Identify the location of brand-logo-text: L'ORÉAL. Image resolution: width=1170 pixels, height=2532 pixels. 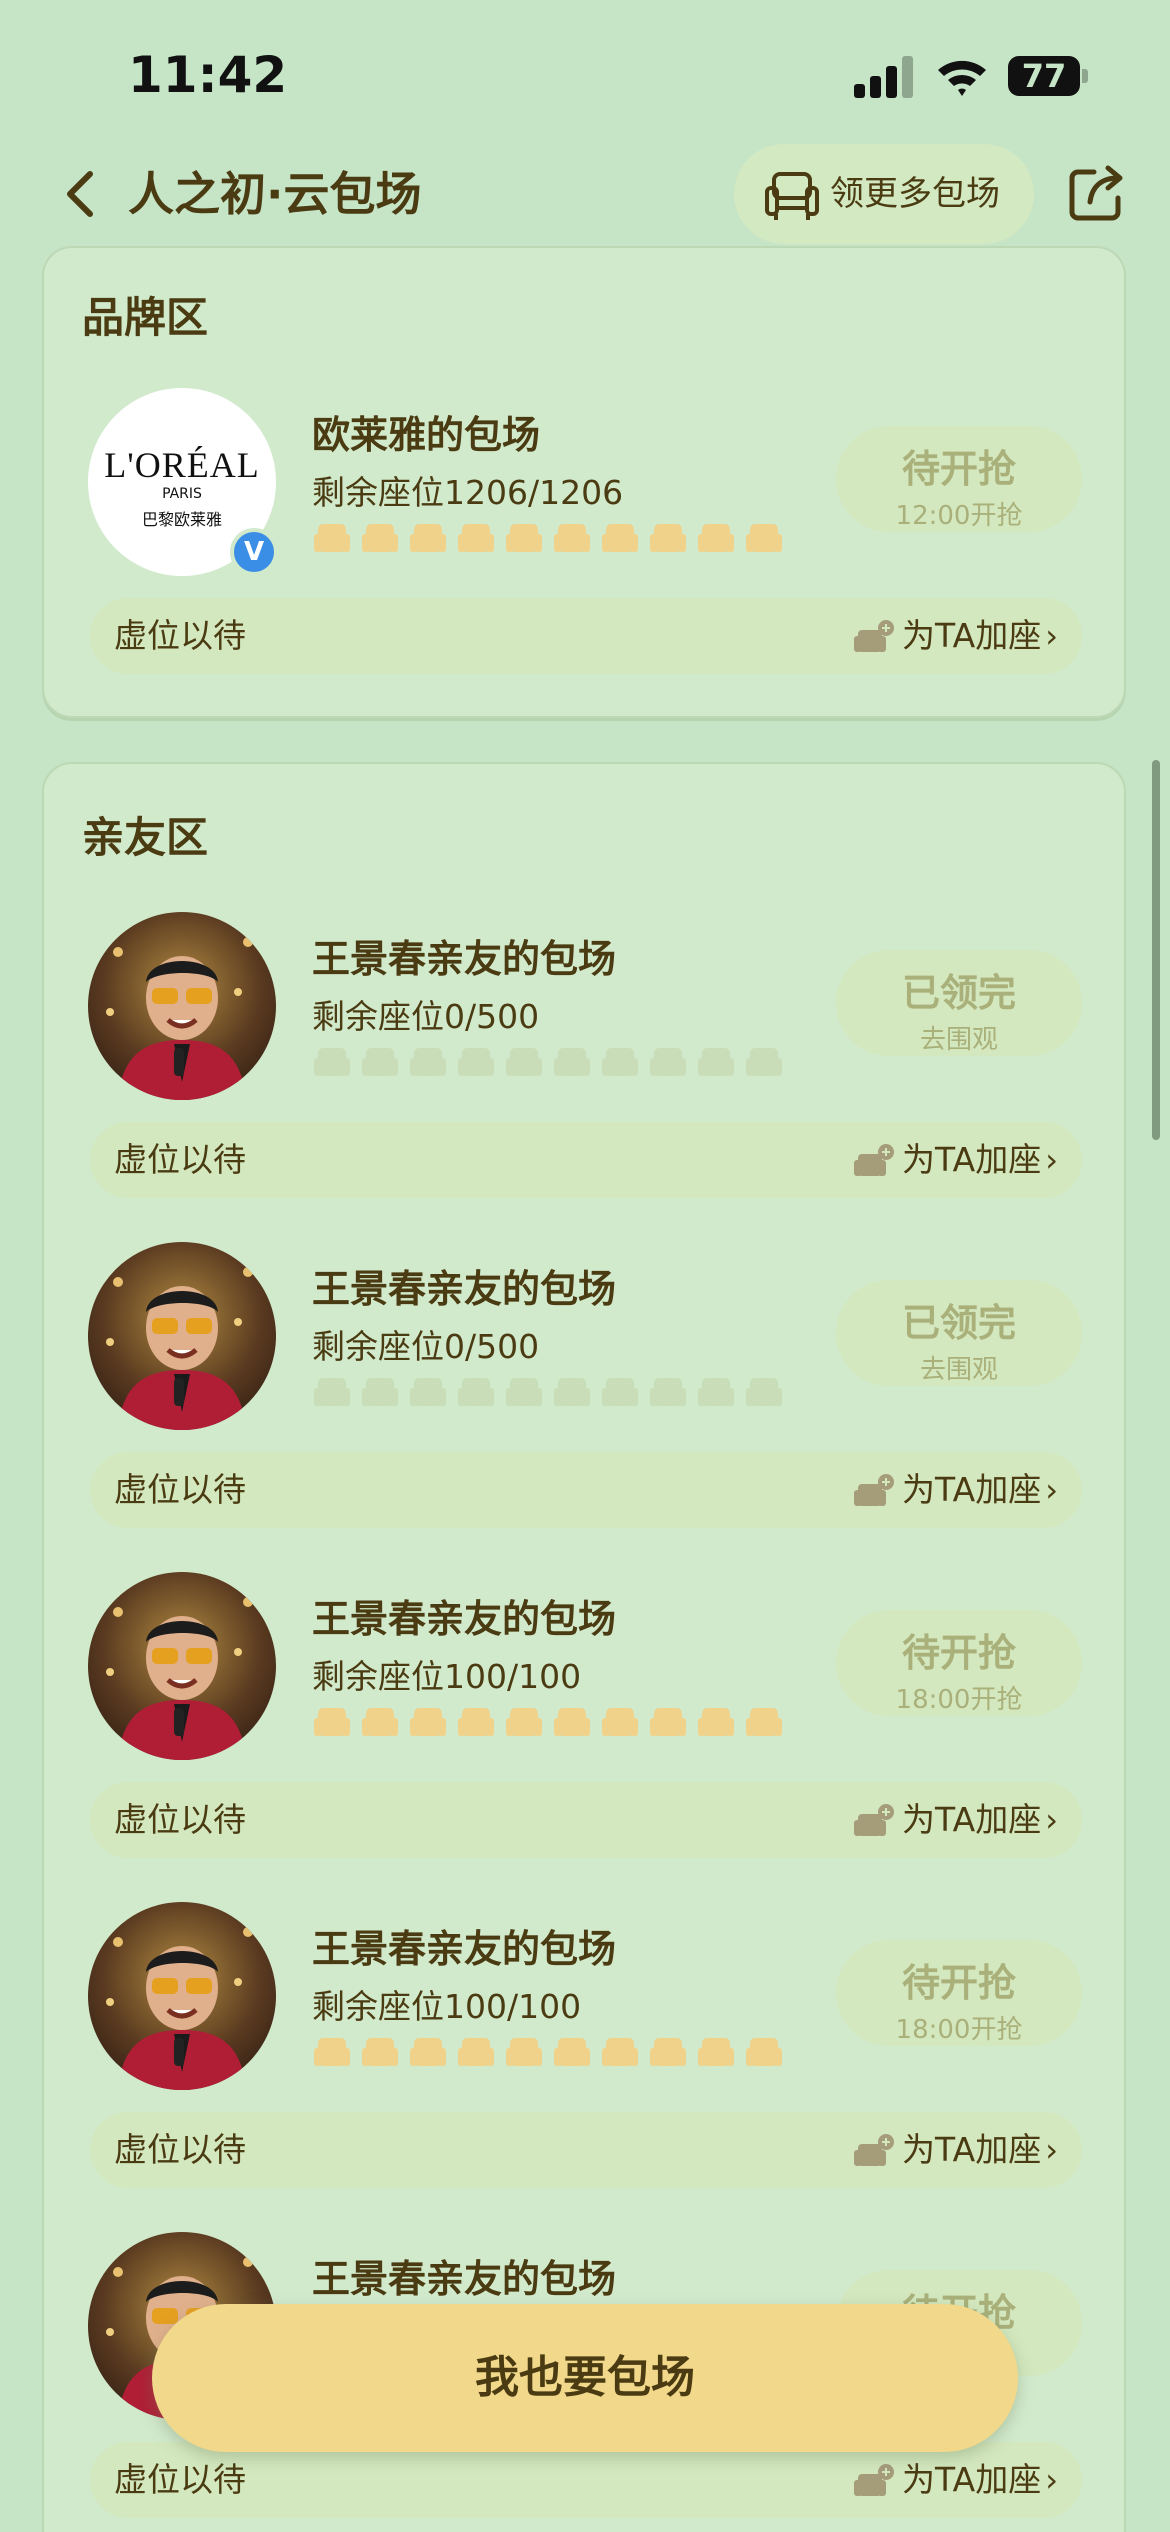
(182, 465).